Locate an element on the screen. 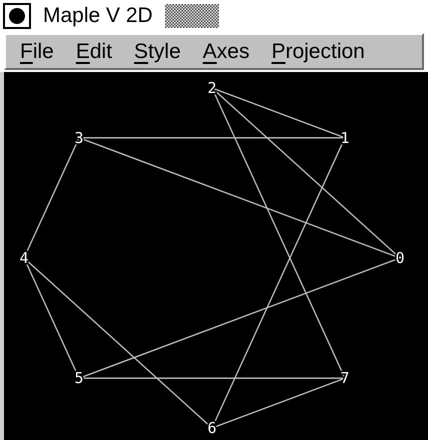 Image resolution: width=428 pixels, height=440 pixels. menu-item: Edit is located at coordinates (94, 51).